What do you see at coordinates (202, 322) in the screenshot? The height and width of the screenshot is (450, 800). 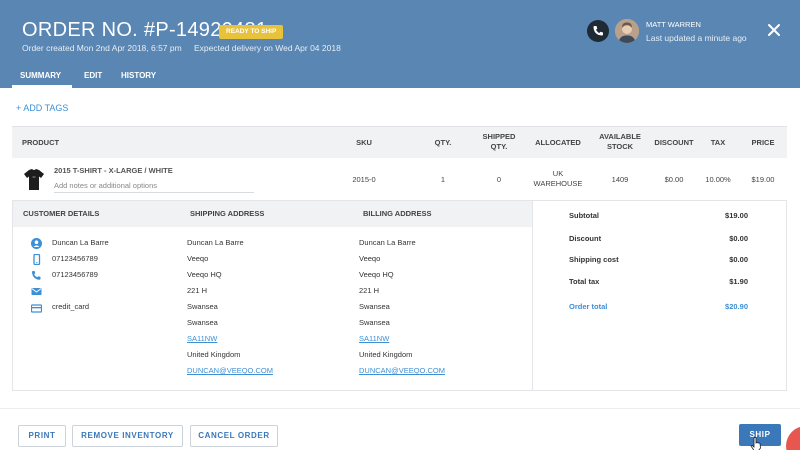 I see `shipping-region: Swansea` at bounding box center [202, 322].